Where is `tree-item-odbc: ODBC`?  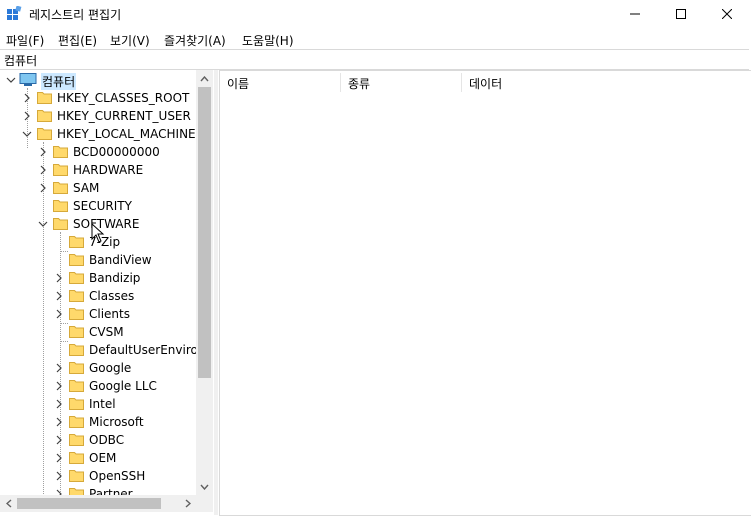
tree-item-odbc: ODBC is located at coordinates (98, 440).